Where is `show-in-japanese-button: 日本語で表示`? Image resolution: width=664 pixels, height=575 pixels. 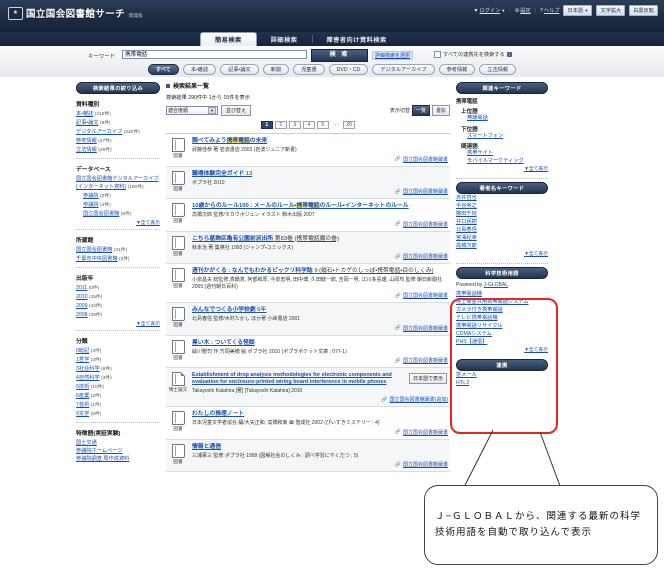 show-in-japanese-button: 日本語で表示 is located at coordinates (427, 378).